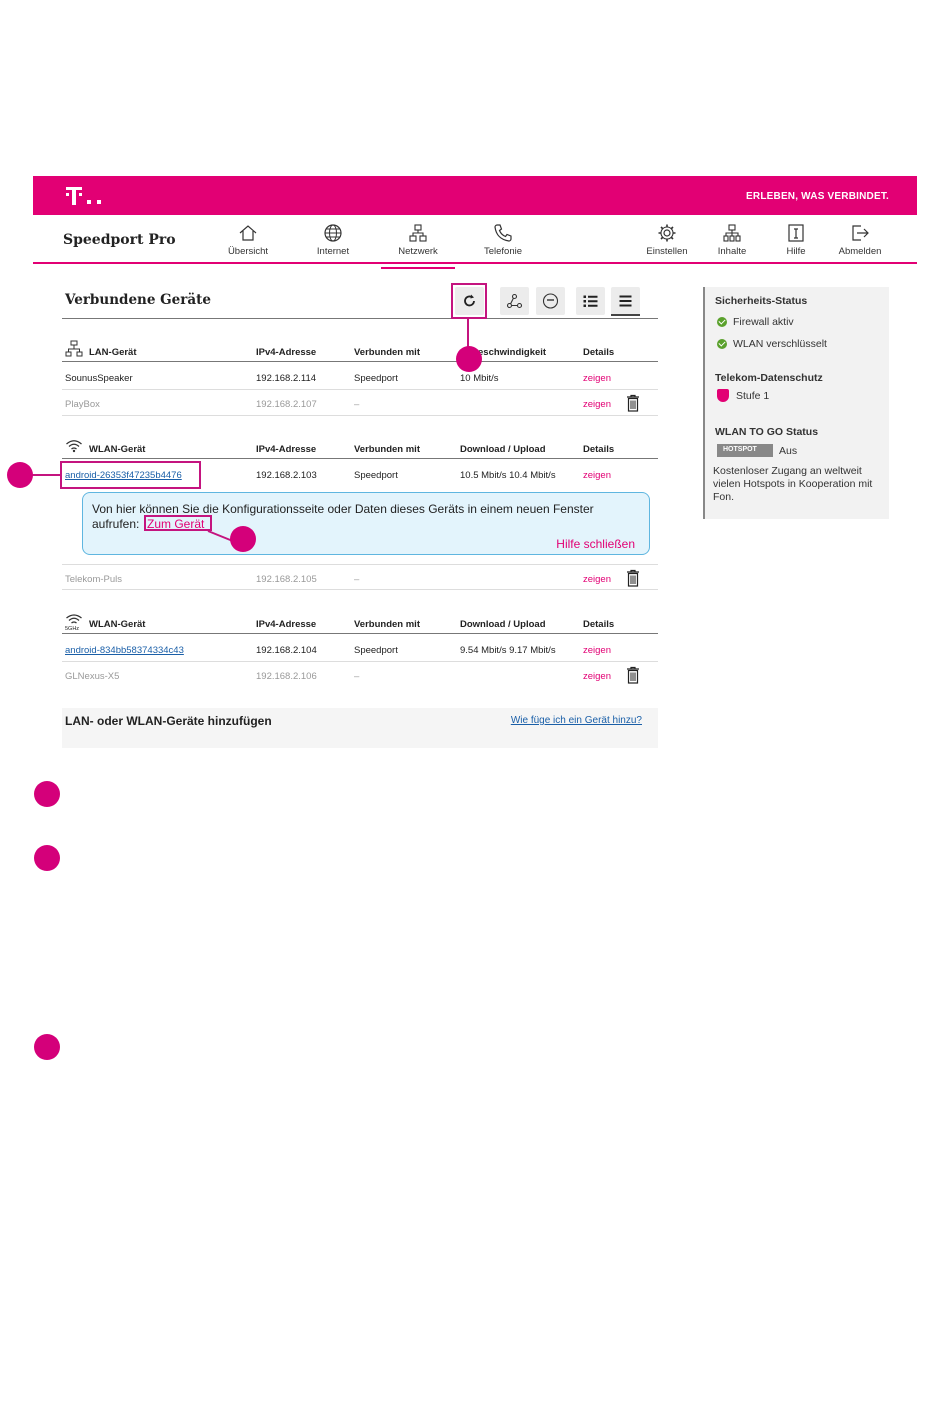 This screenshot has width=950, height=1413. I want to click on topology-icon, so click(514, 301).